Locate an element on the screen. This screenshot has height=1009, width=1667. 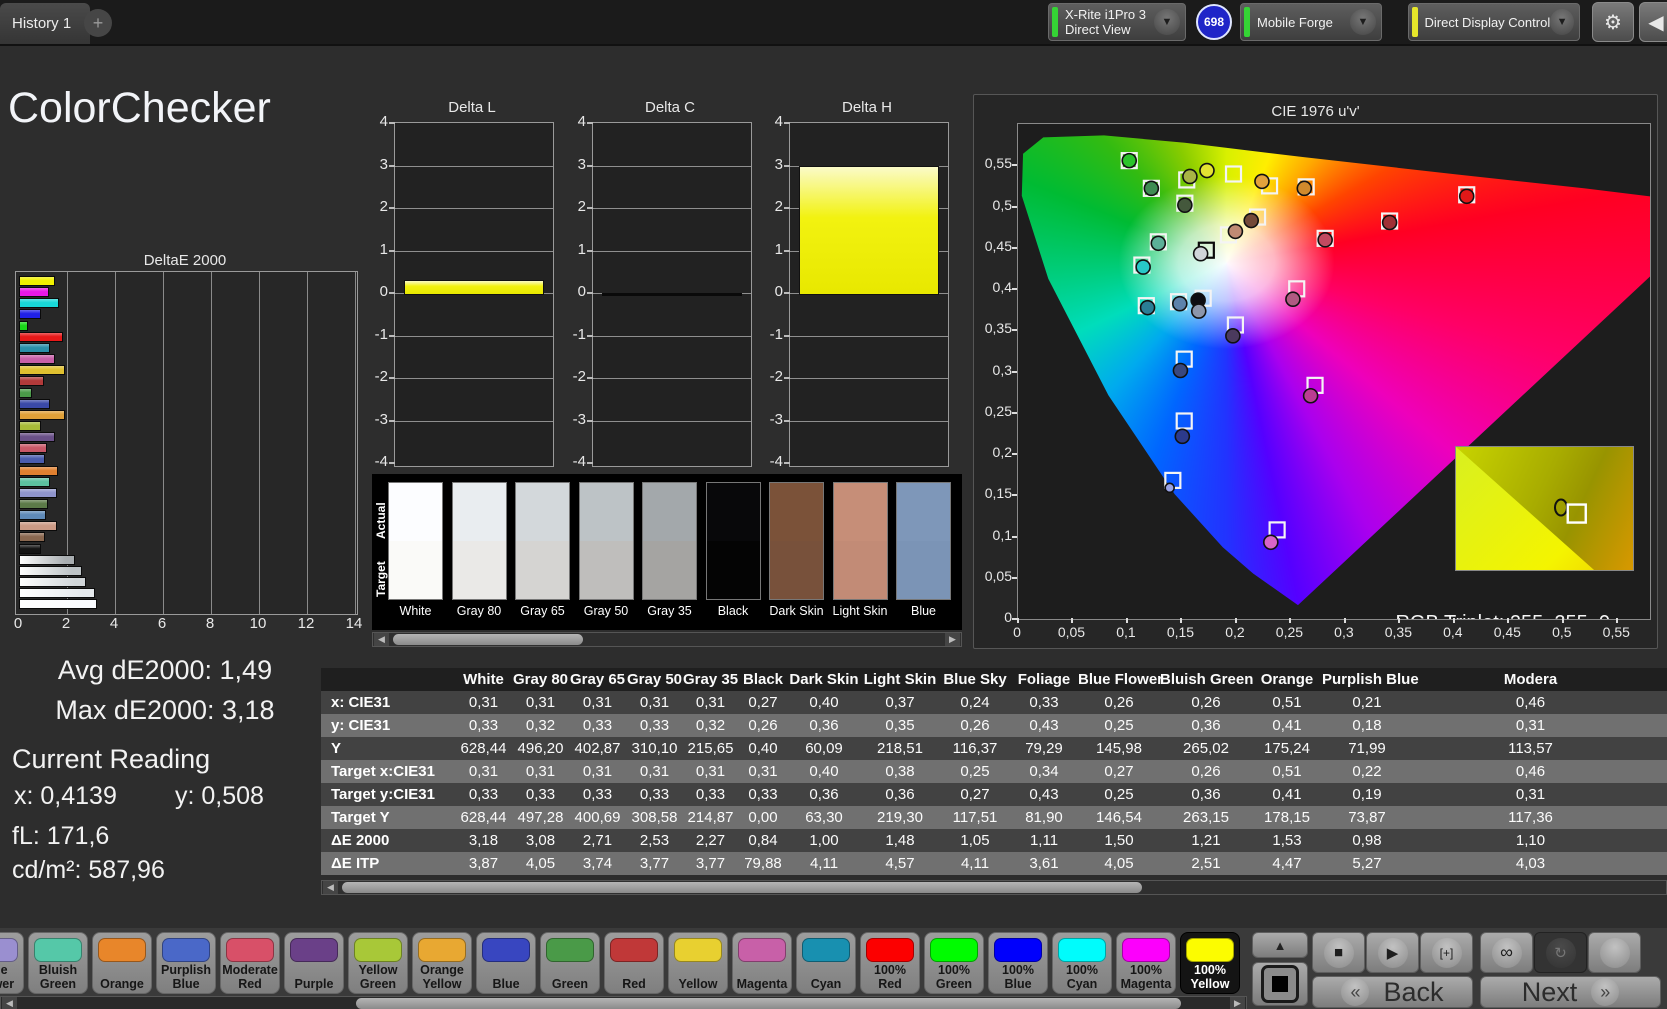
tab-history-1: History 1 is located at coordinates (45, 23).